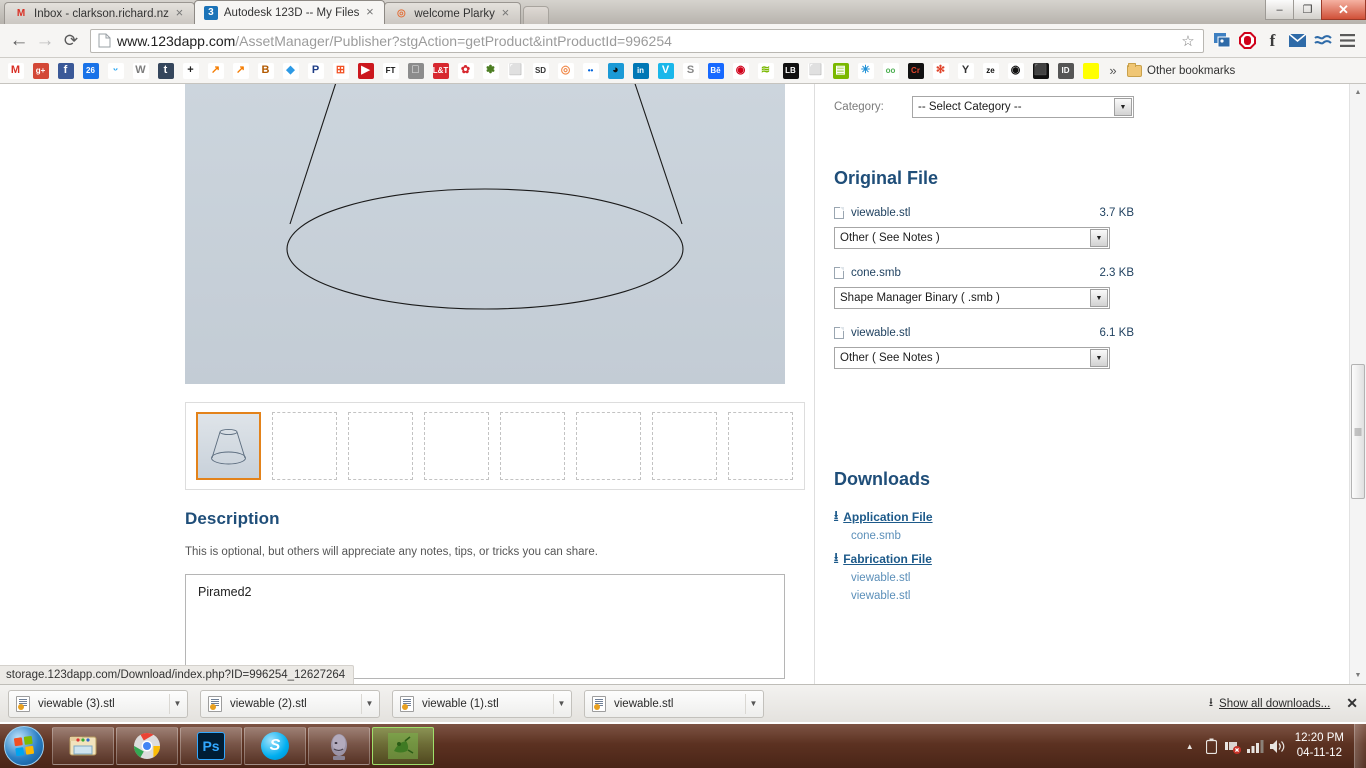 Image resolution: width=1366 pixels, height=768 pixels. What do you see at coordinates (1015, 71) in the screenshot?
I see `bookmark-eye-icon: ◉` at bounding box center [1015, 71].